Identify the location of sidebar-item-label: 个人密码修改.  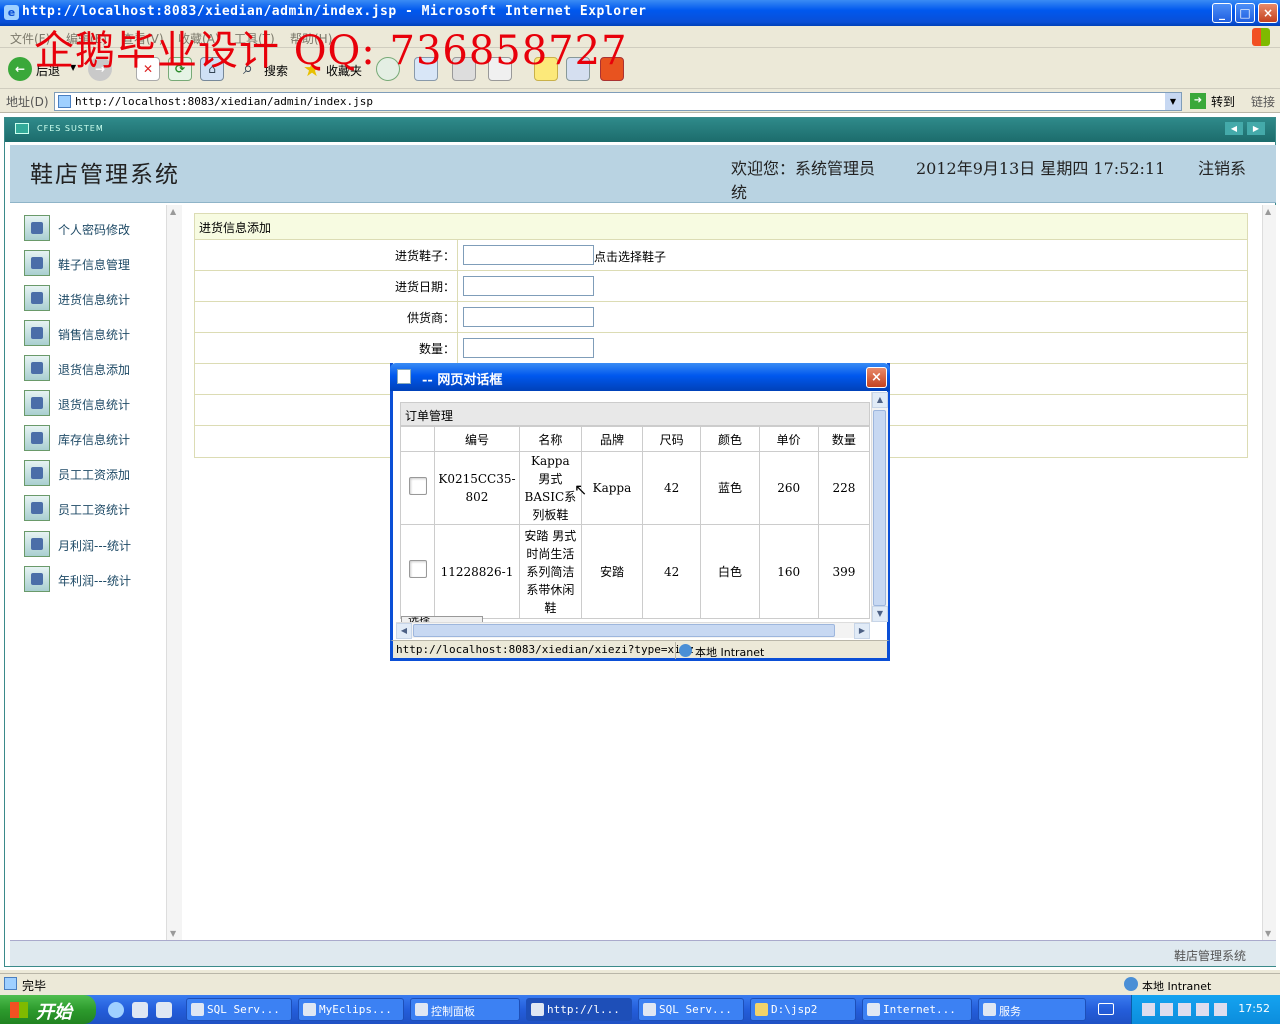
(94, 229).